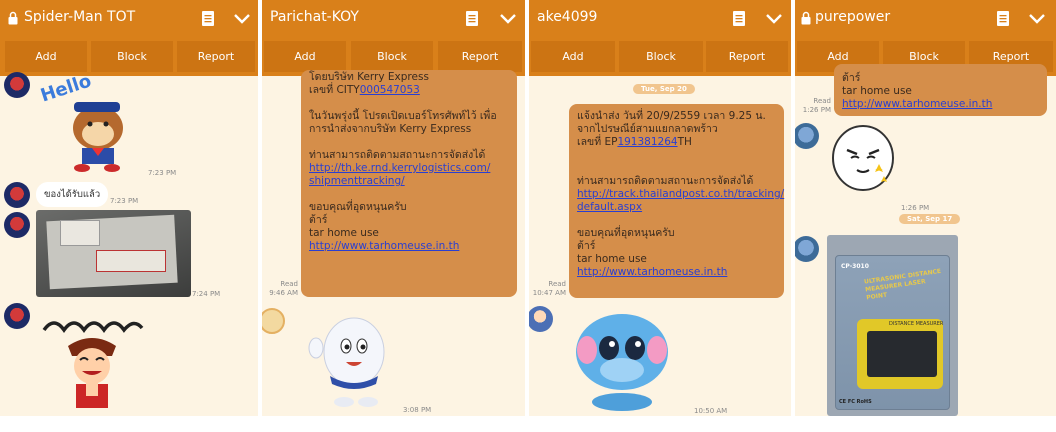 The height and width of the screenshot is (432, 1056). Describe the element at coordinates (664, 89) in the screenshot. I see `date-separator: Tue, Sep 20` at that location.